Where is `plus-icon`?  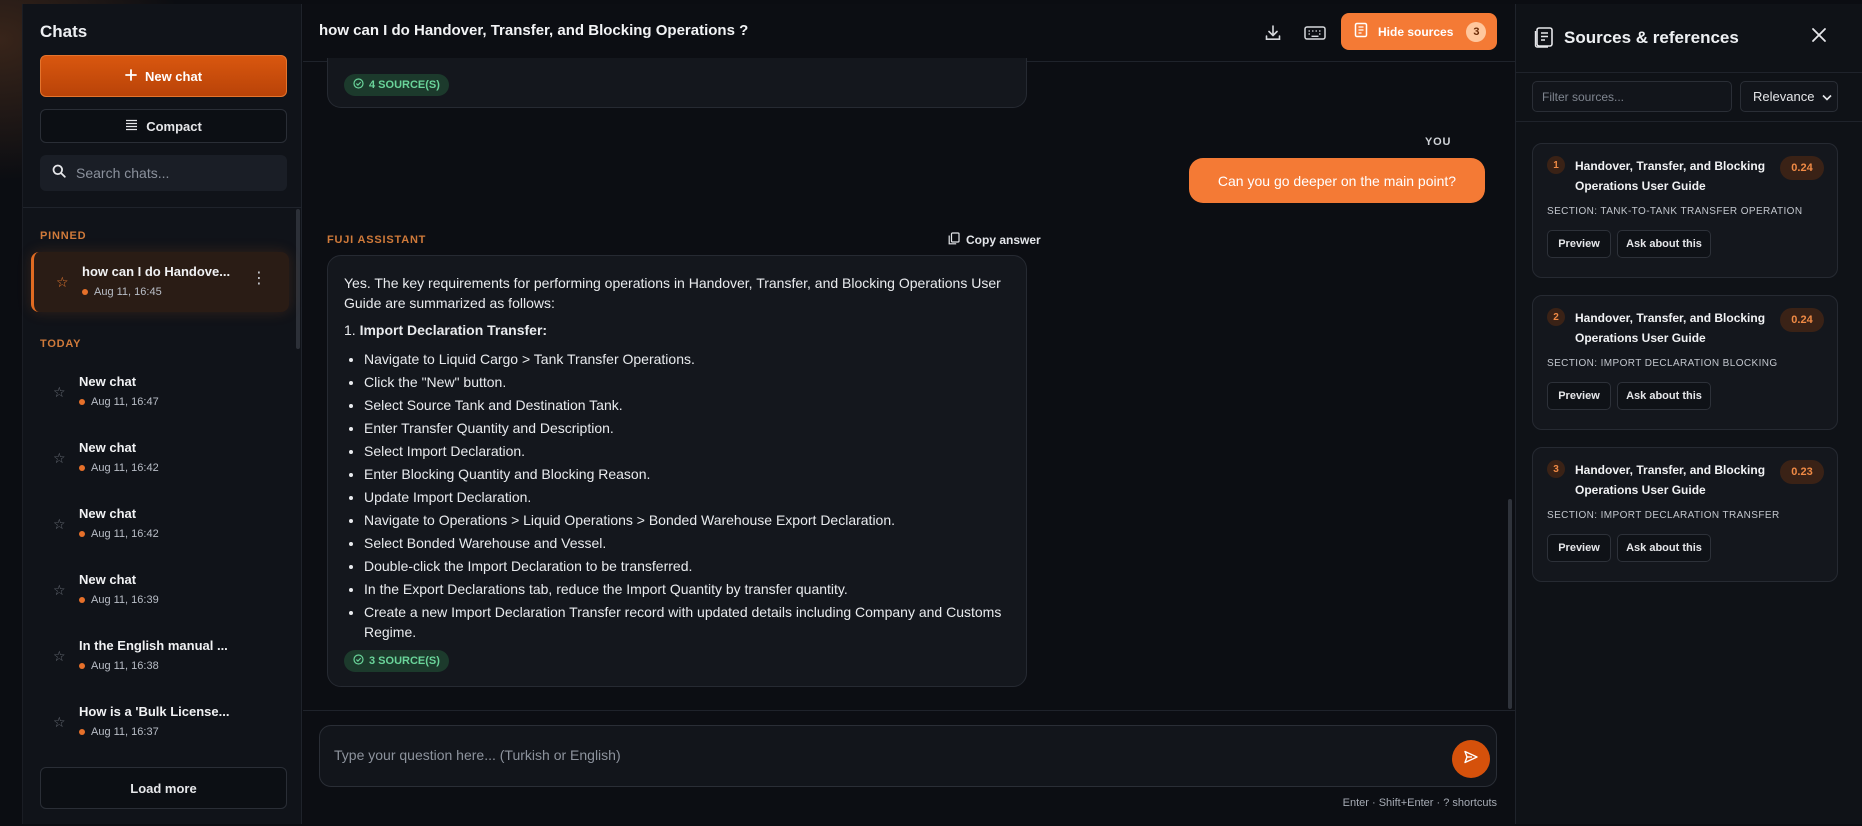
plus-icon is located at coordinates (131, 76).